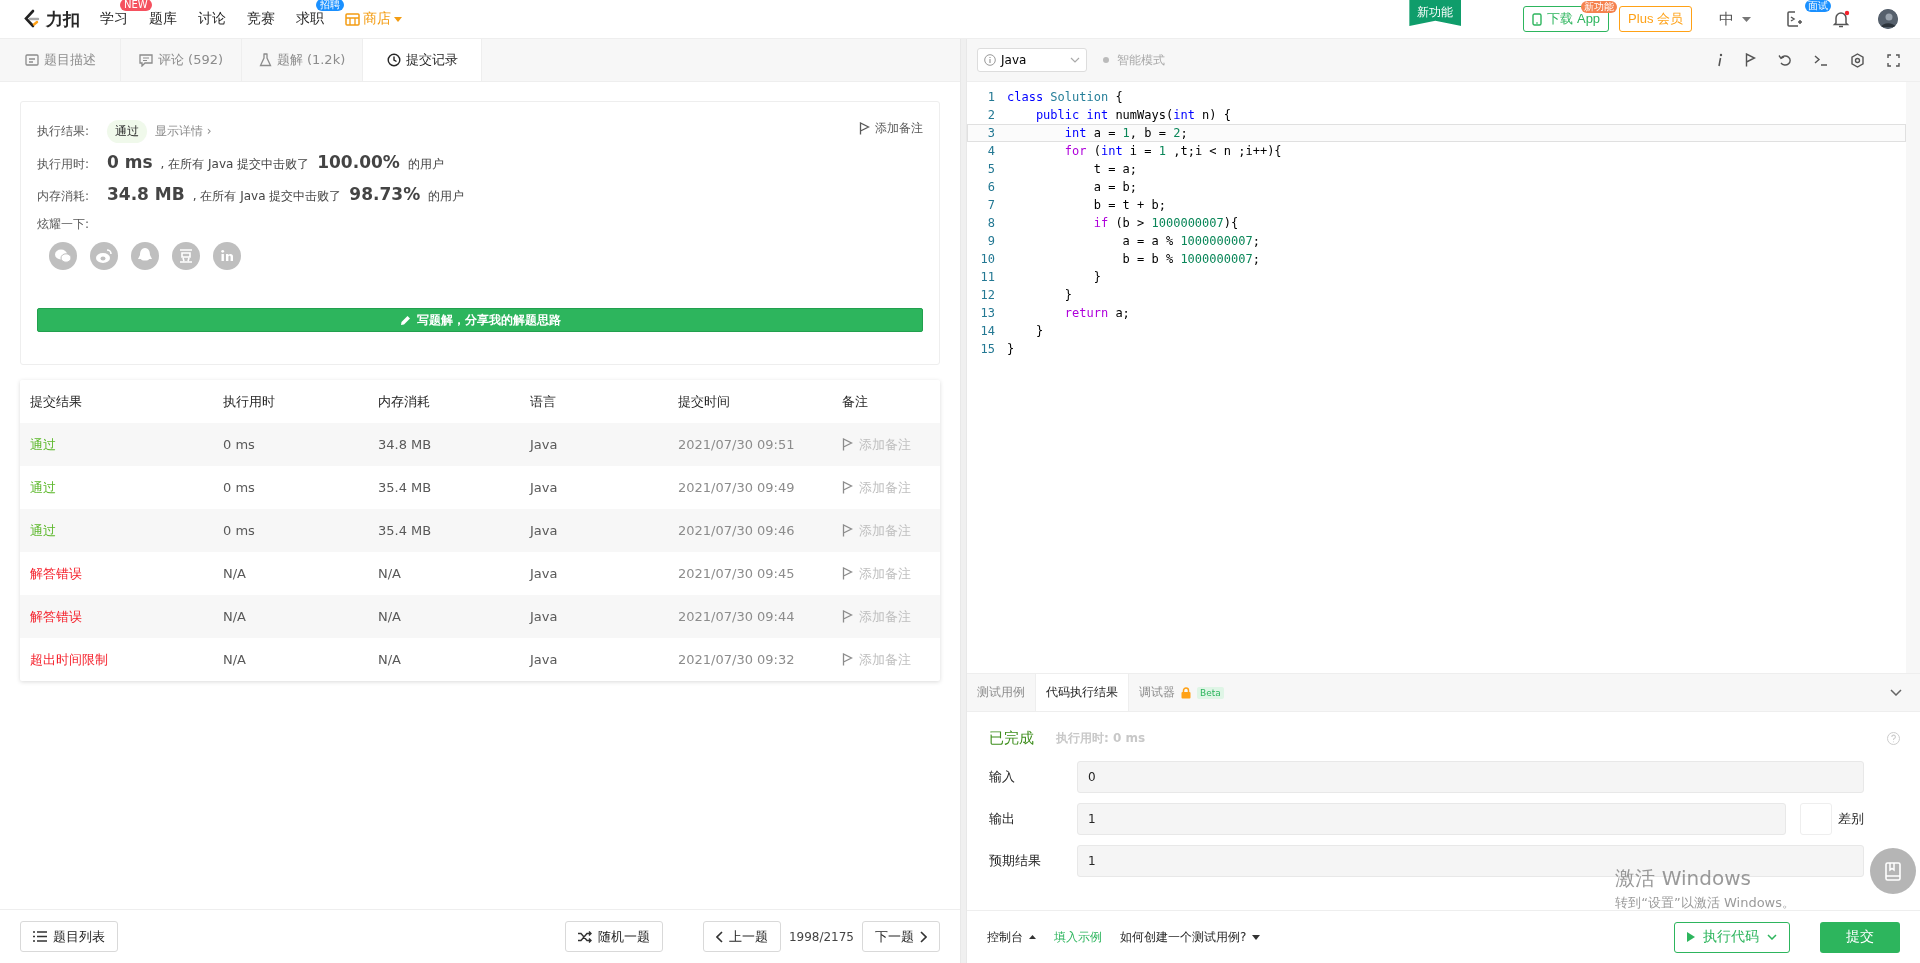 This screenshot has height=963, width=1920. I want to click on activation-text: 转到“设置”以激活 Windows。, so click(1705, 903).